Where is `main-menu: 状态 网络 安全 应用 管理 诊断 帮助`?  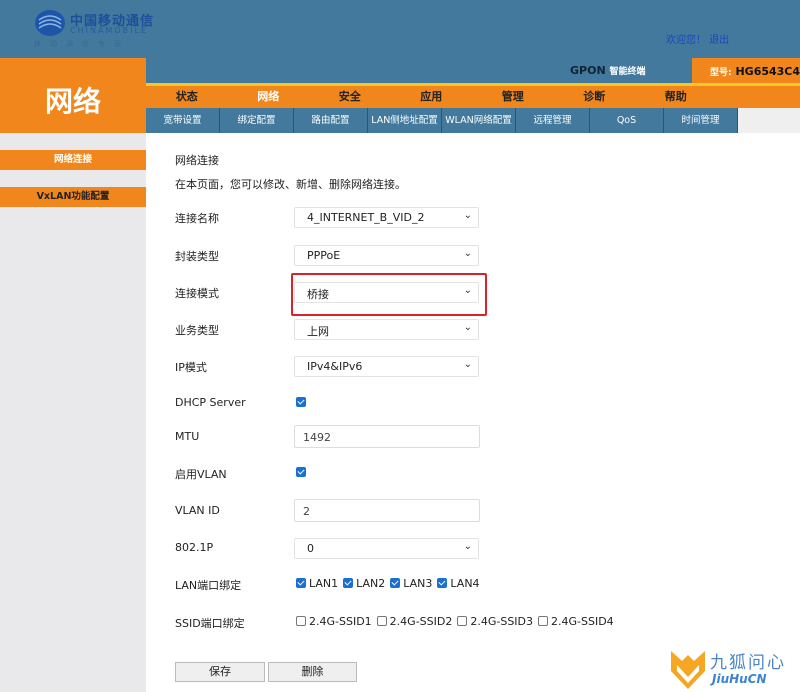
main-menu: 状态 网络 安全 应用 管理 诊断 帮助 is located at coordinates (473, 97).